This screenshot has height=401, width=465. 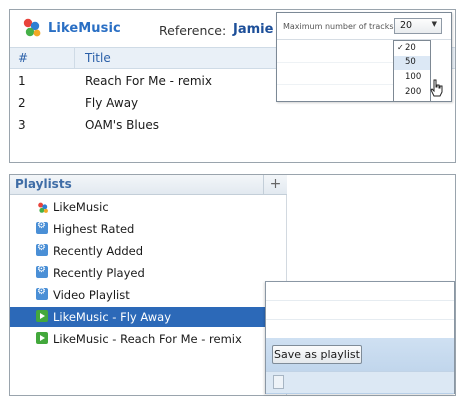 I want to click on playlists-header: Playlists +, so click(x=148, y=185).